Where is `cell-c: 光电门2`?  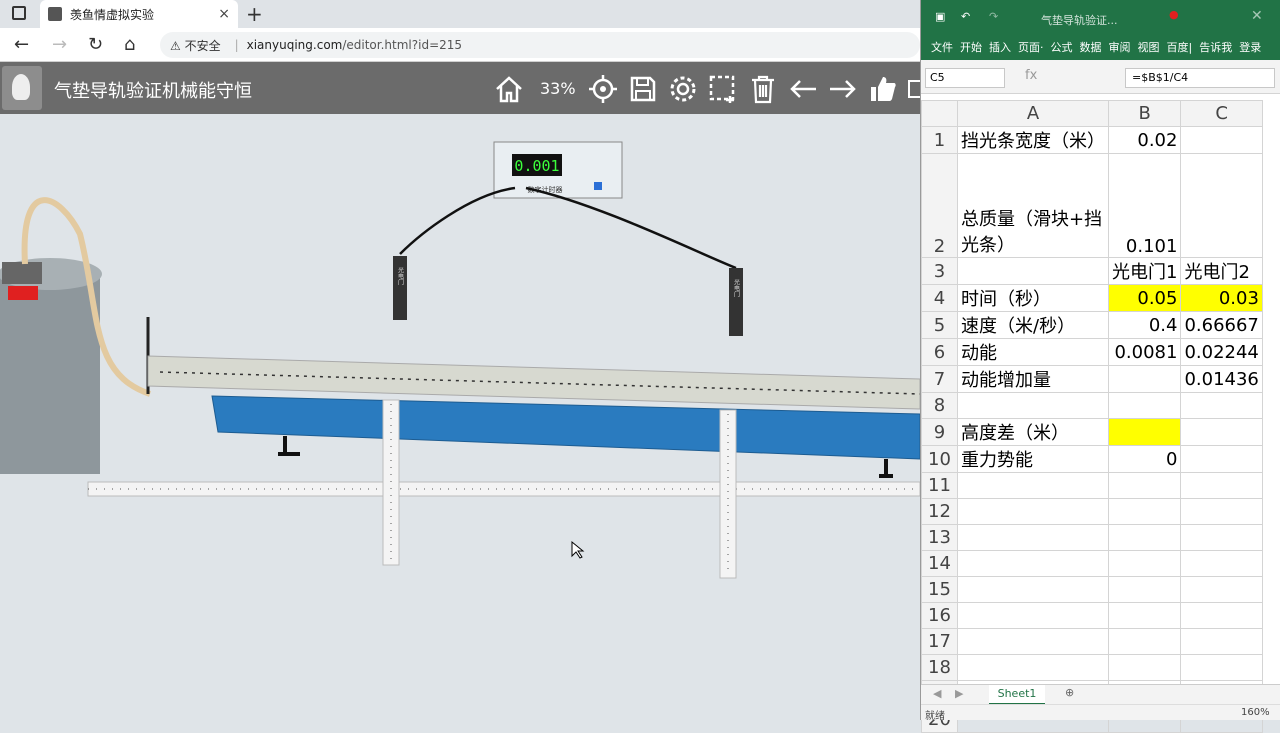
cell-c: 光电门2 is located at coordinates (1221, 271).